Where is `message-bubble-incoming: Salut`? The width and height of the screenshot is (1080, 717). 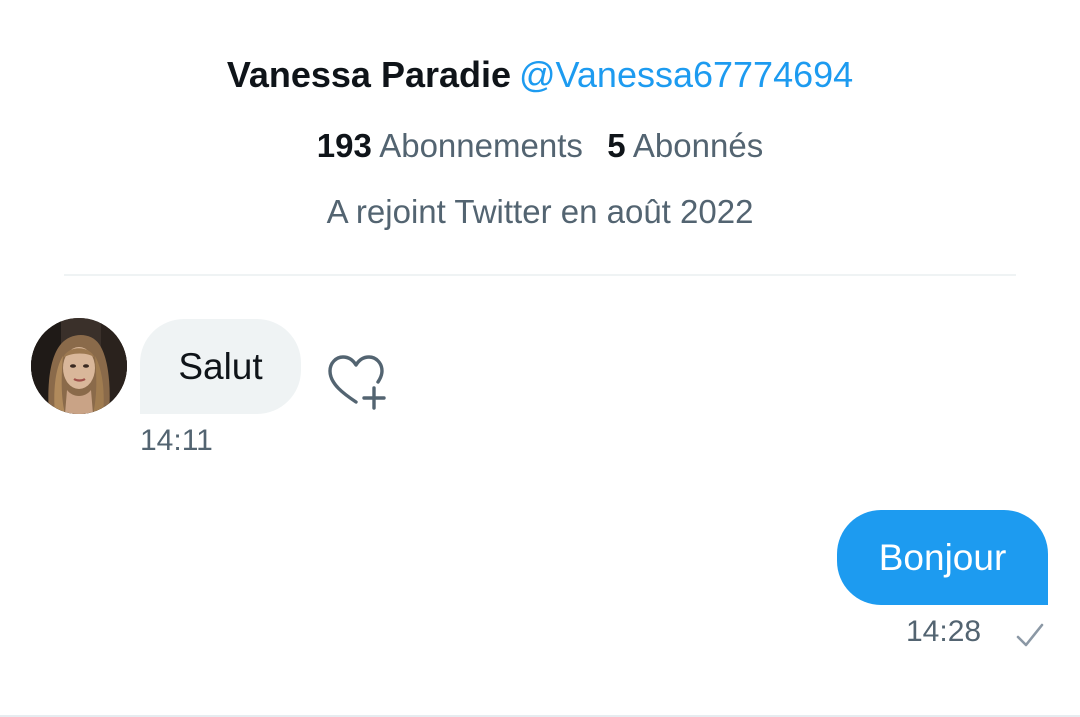
message-bubble-incoming: Salut is located at coordinates (220, 366).